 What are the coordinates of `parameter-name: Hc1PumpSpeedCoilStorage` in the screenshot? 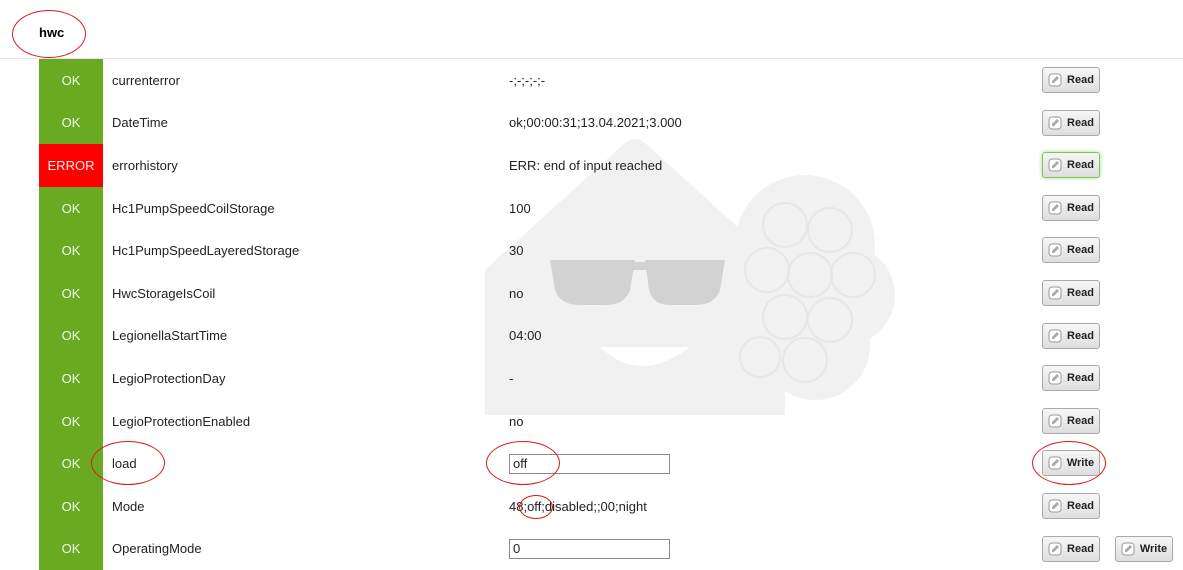 It's located at (193, 208).